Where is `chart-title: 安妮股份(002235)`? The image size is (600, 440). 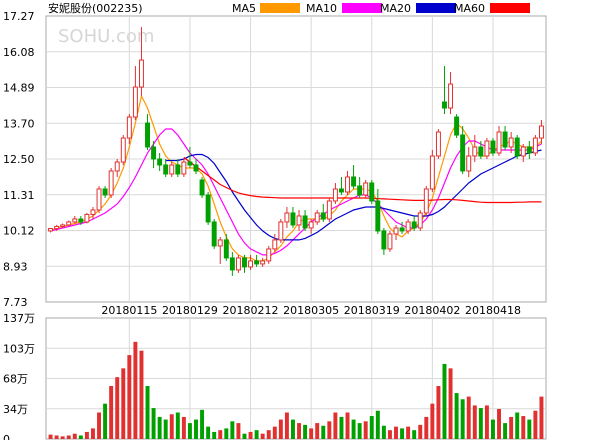
chart-title: 安妮股份(002235) is located at coordinates (95, 8).